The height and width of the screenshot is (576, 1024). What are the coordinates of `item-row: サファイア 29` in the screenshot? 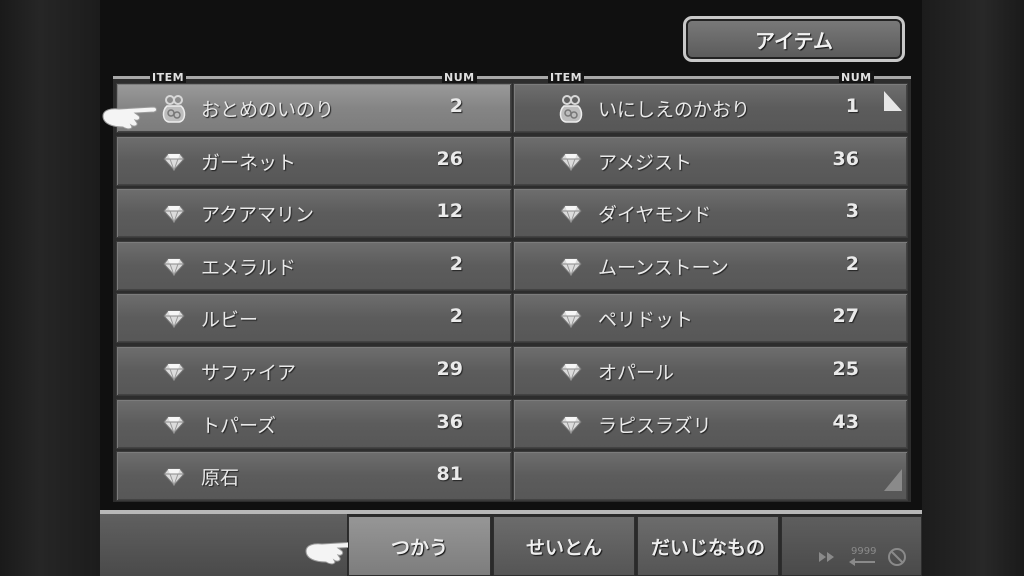 It's located at (314, 370).